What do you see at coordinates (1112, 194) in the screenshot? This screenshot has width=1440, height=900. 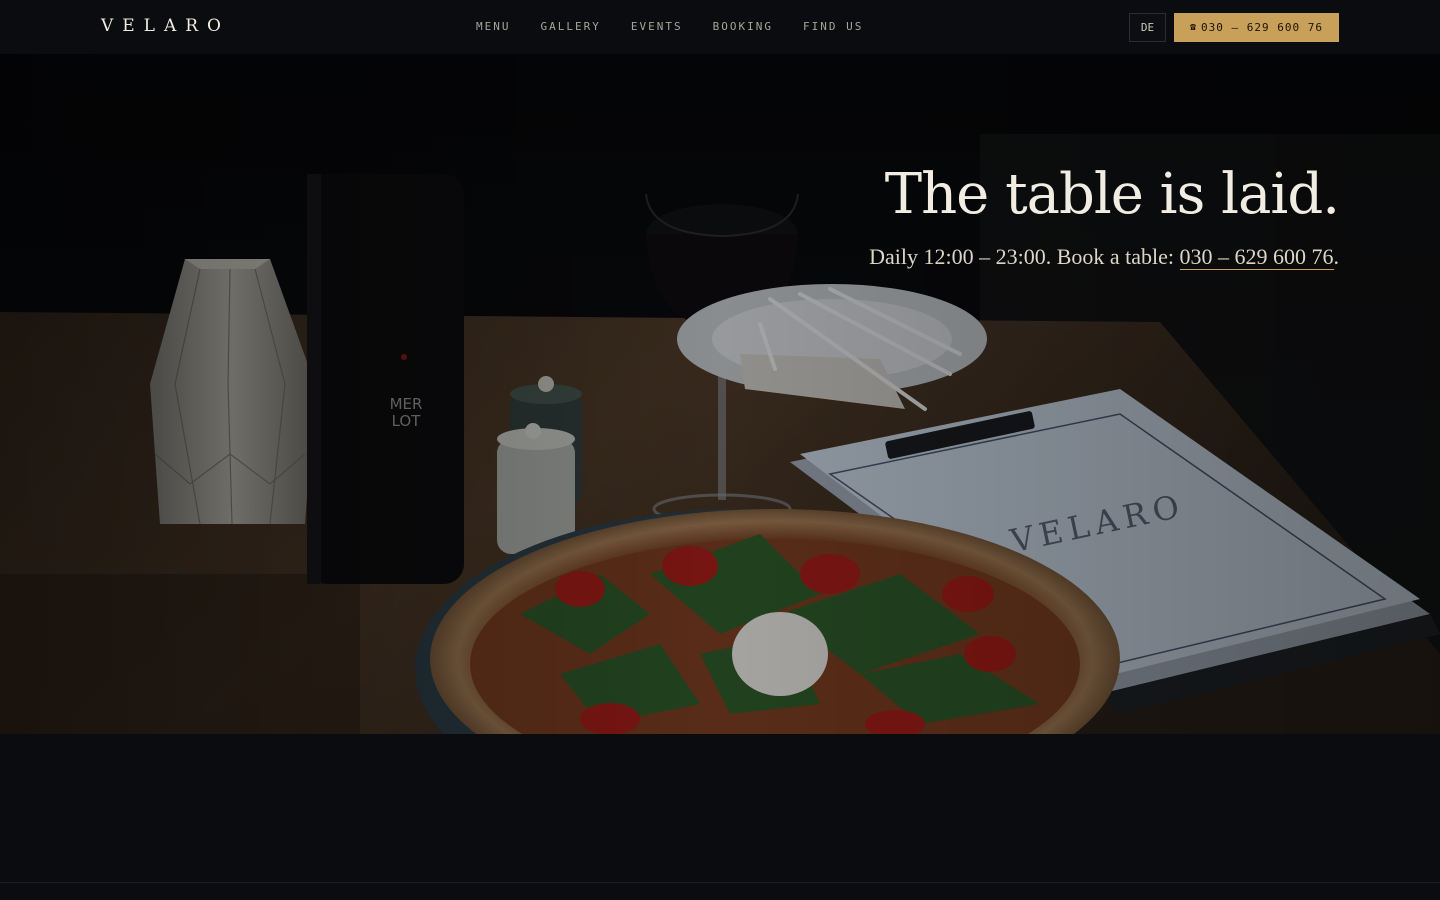 I see `hero-title: The table is laid.` at bounding box center [1112, 194].